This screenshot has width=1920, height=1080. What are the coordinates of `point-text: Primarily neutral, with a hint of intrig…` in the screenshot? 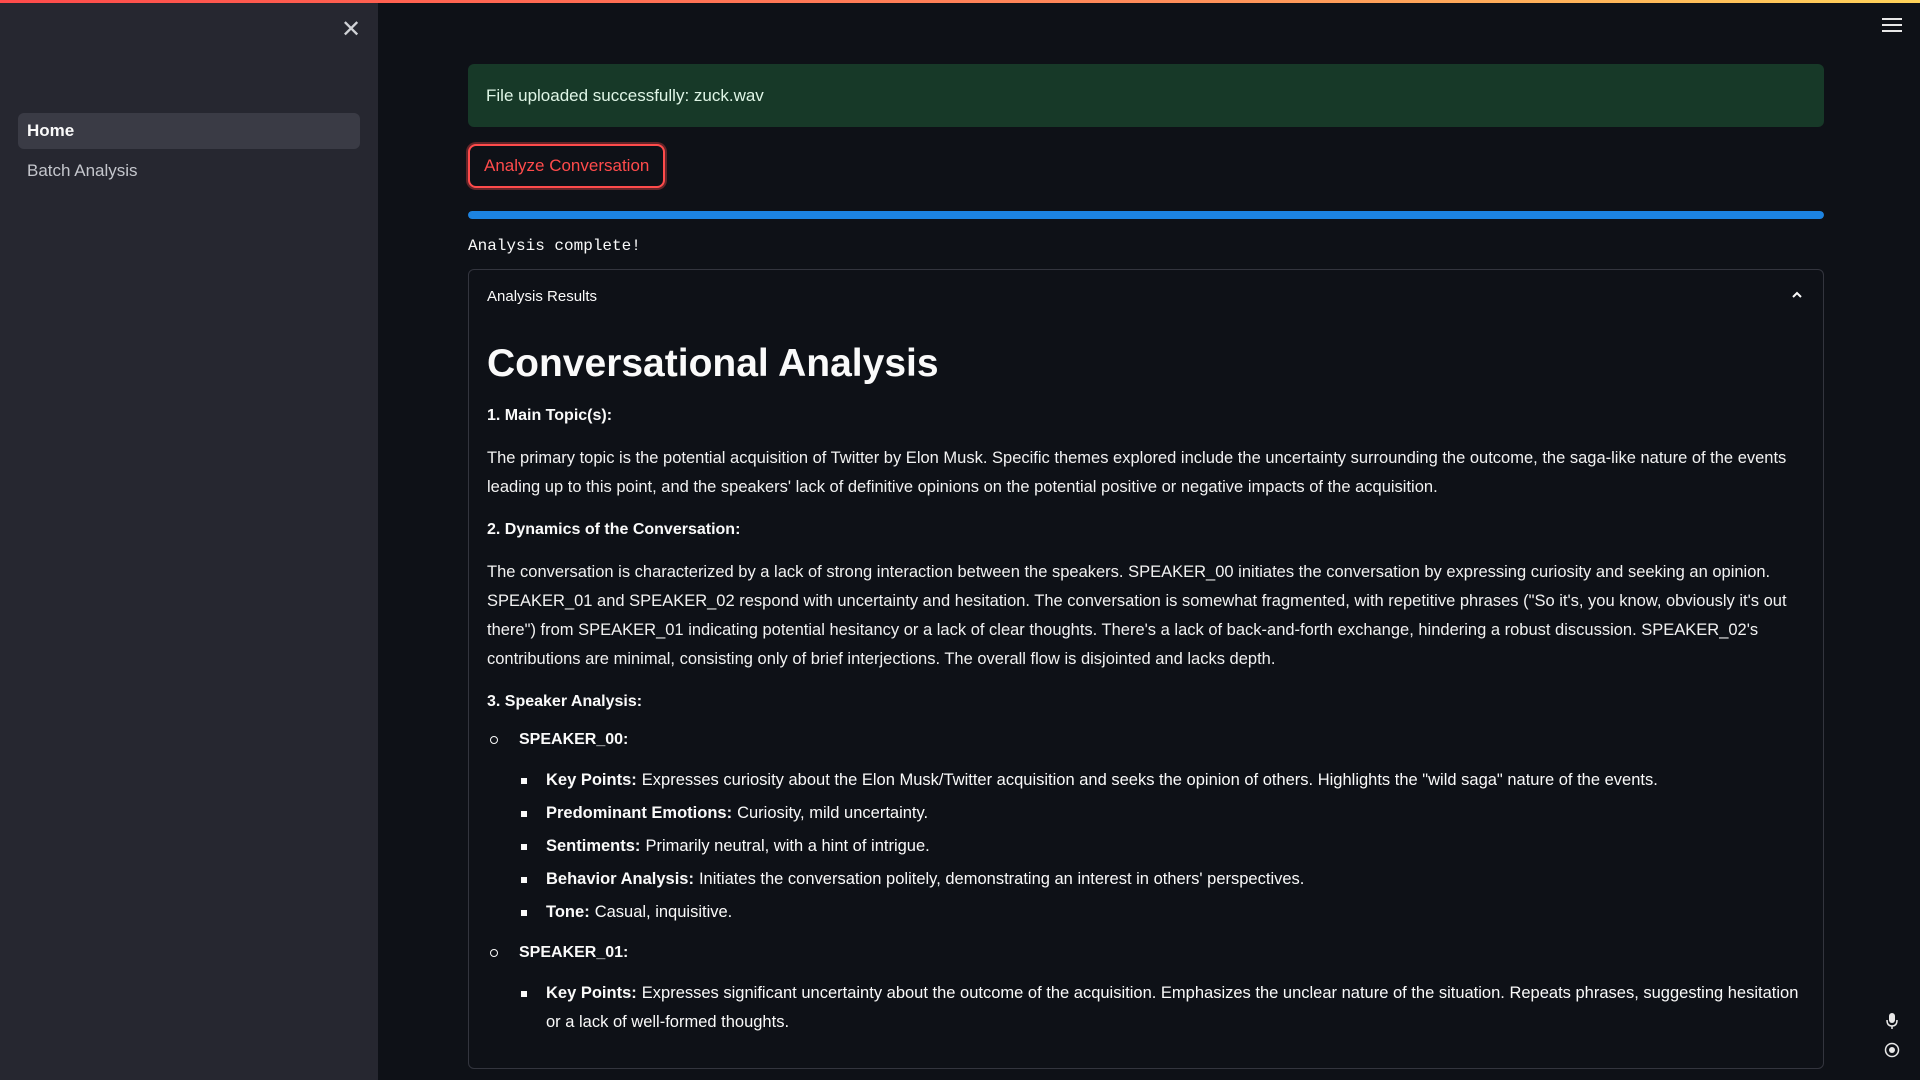 It's located at (787, 846).